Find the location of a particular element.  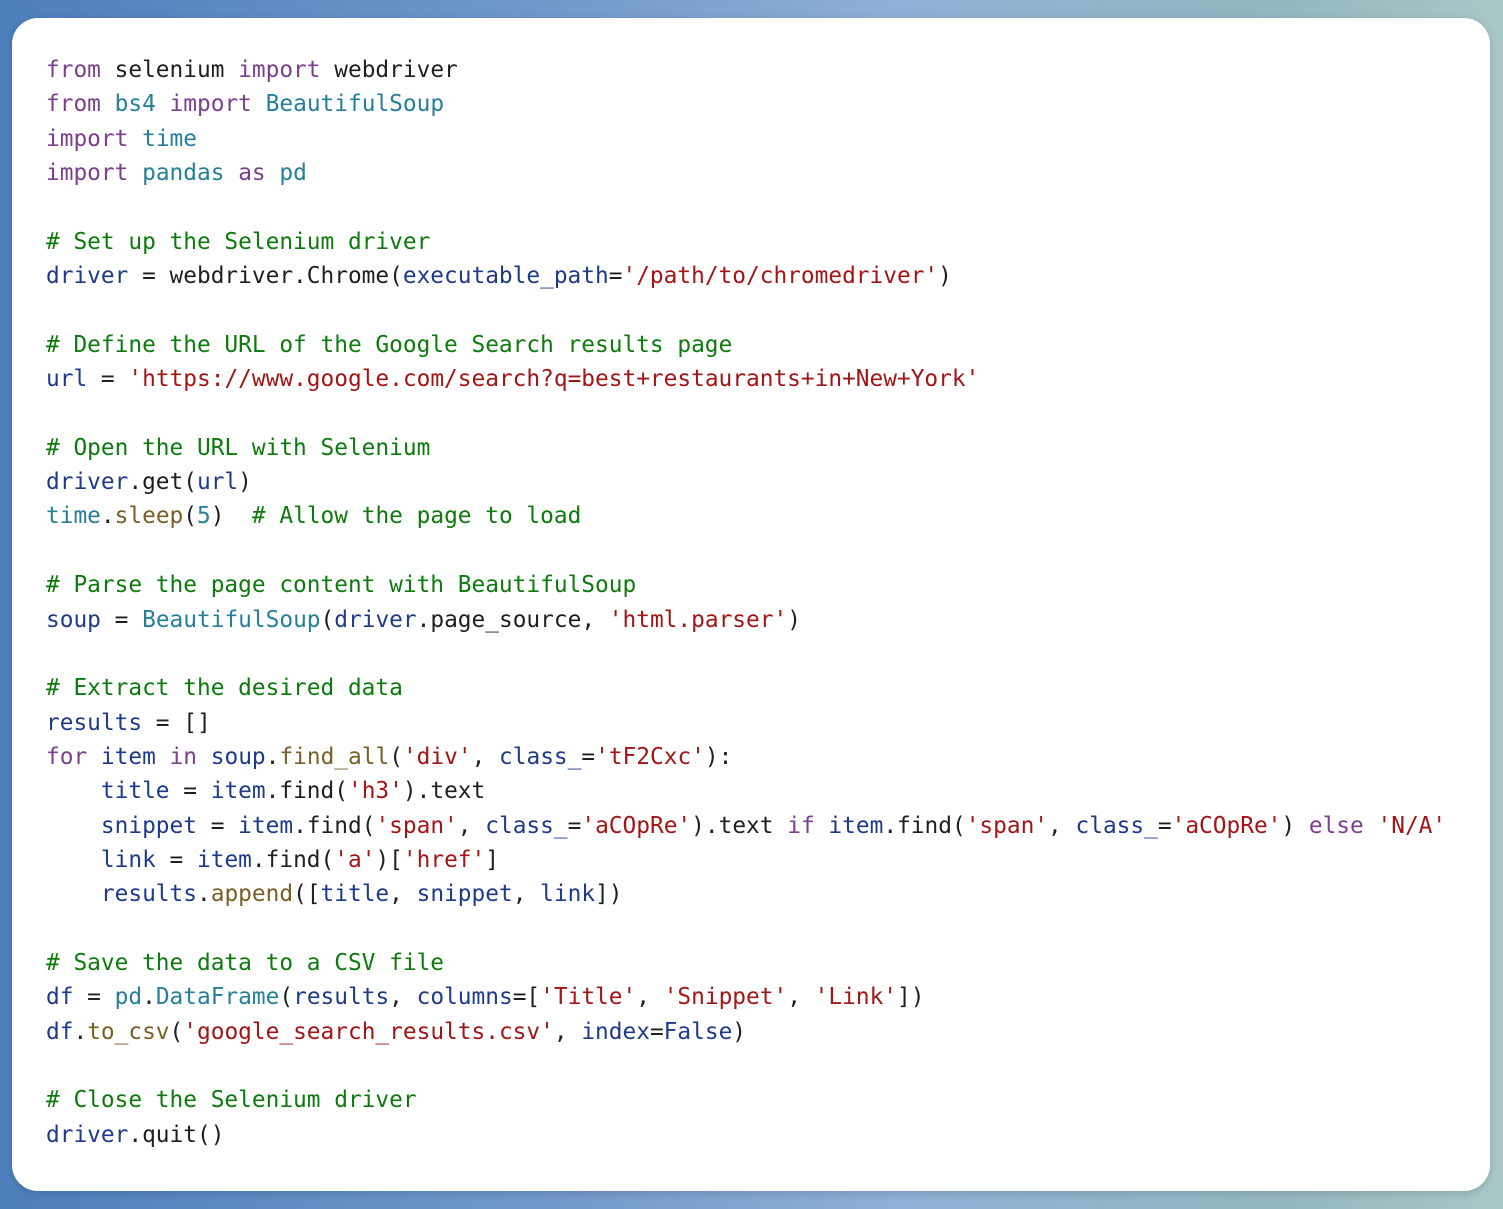

code-token: link is located at coordinates (568, 894).